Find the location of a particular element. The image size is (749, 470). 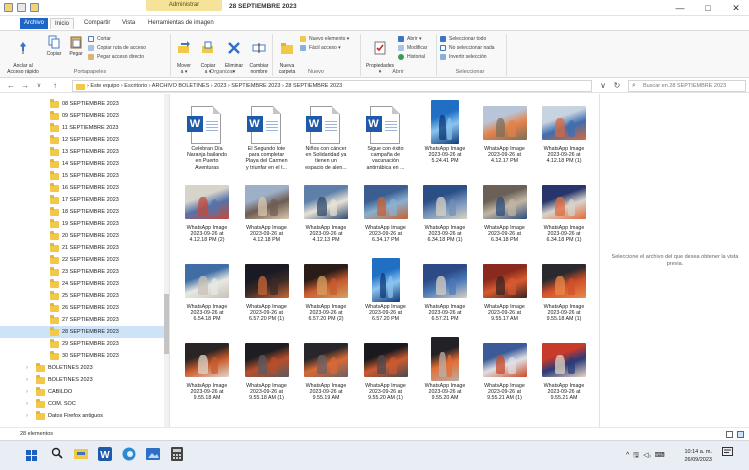

maximize-button: □ is located at coordinates (708, 8).